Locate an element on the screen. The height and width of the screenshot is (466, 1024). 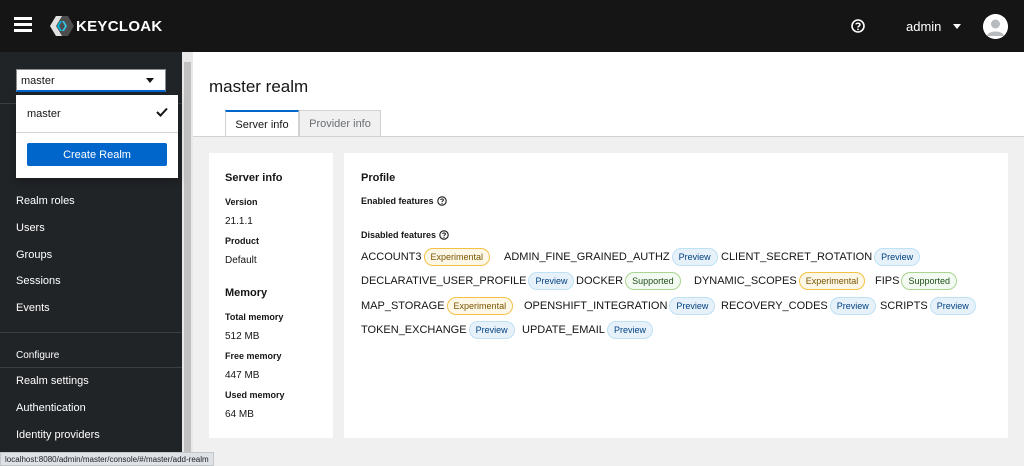
hamburger-icon is located at coordinates (23, 25).